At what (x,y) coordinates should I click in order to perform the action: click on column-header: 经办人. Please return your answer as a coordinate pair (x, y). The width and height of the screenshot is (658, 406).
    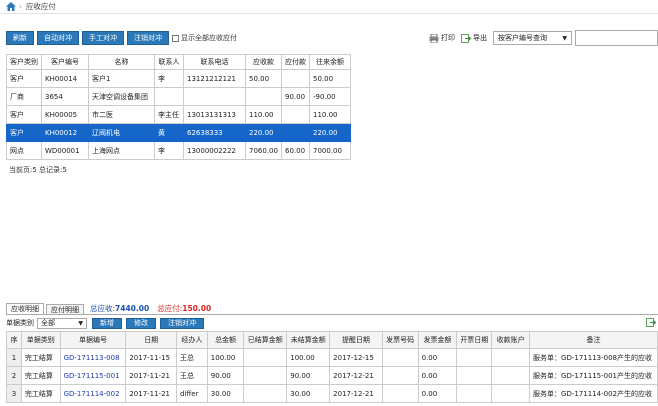
    Looking at the image, I should click on (192, 340).